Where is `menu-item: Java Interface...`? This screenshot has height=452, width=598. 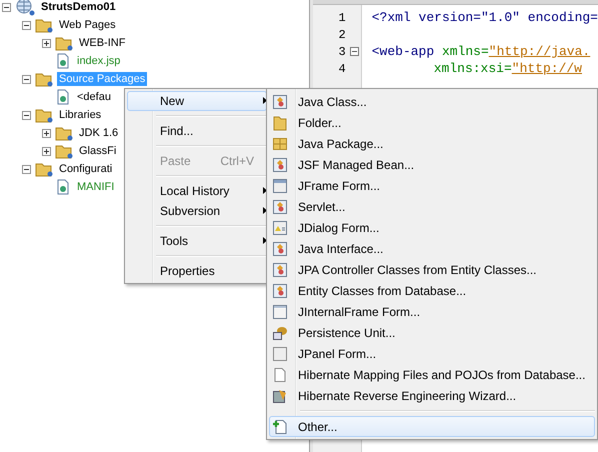
menu-item: Java Interface... is located at coordinates (432, 248).